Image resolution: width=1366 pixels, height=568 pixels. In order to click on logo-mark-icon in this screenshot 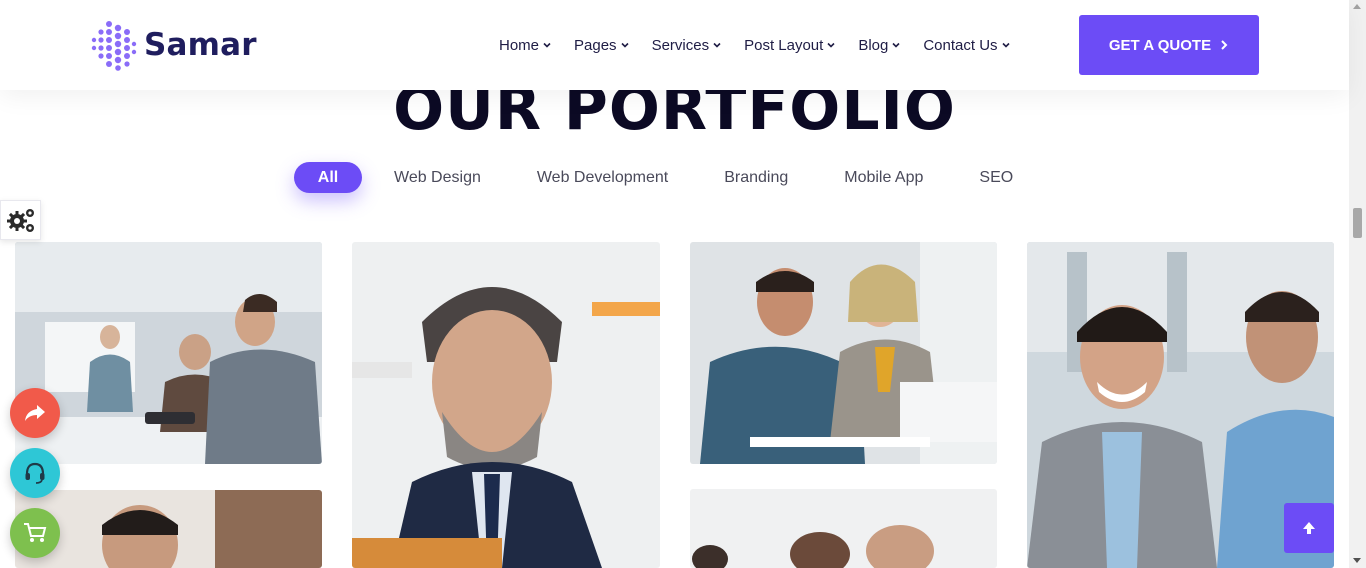, I will do `click(114, 46)`.